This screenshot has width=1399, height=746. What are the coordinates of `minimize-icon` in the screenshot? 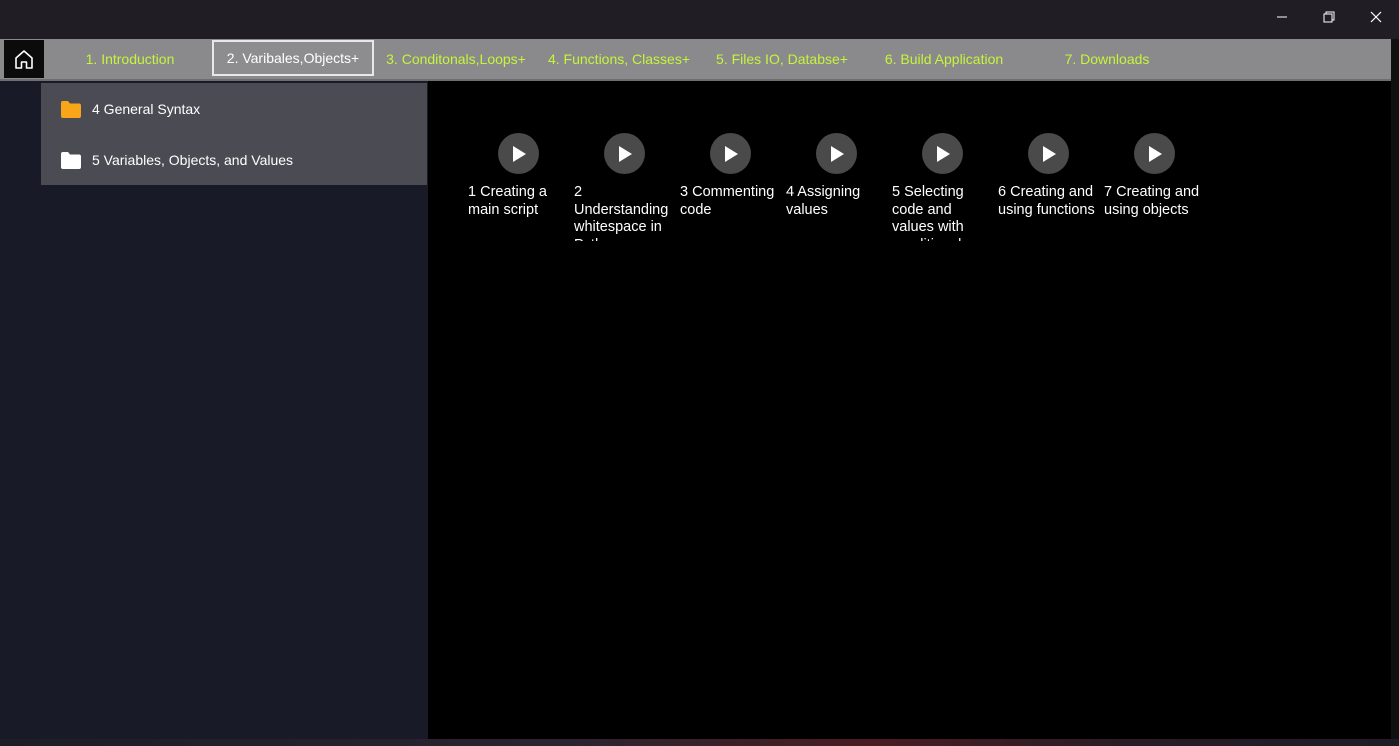 It's located at (1281, 16).